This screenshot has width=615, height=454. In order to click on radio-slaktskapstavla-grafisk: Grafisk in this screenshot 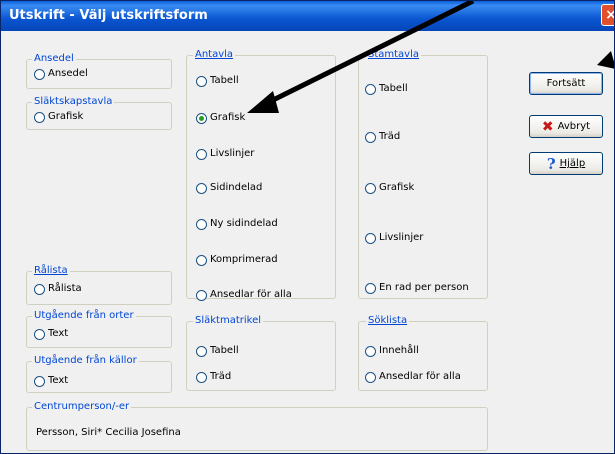, I will do `click(58, 117)`.